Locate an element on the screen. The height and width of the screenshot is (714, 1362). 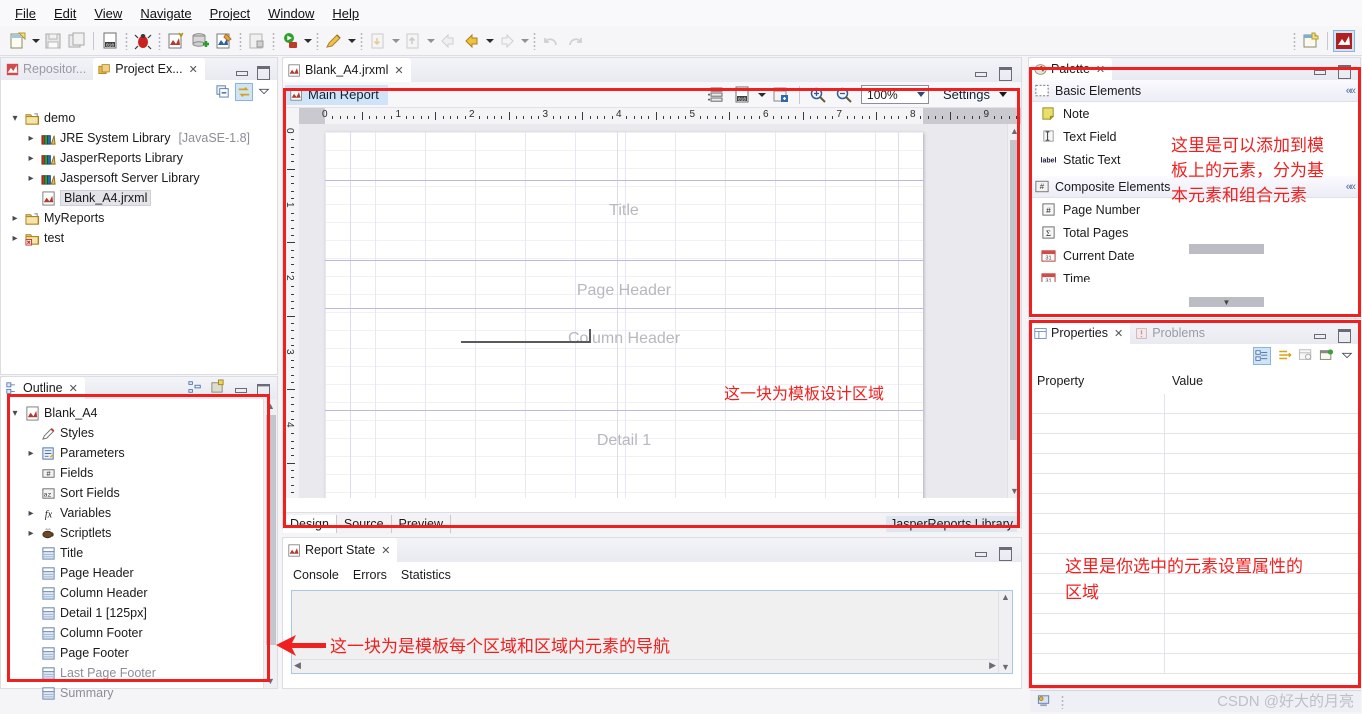
next-annotation-dropdown-arrow is located at coordinates (395, 41).